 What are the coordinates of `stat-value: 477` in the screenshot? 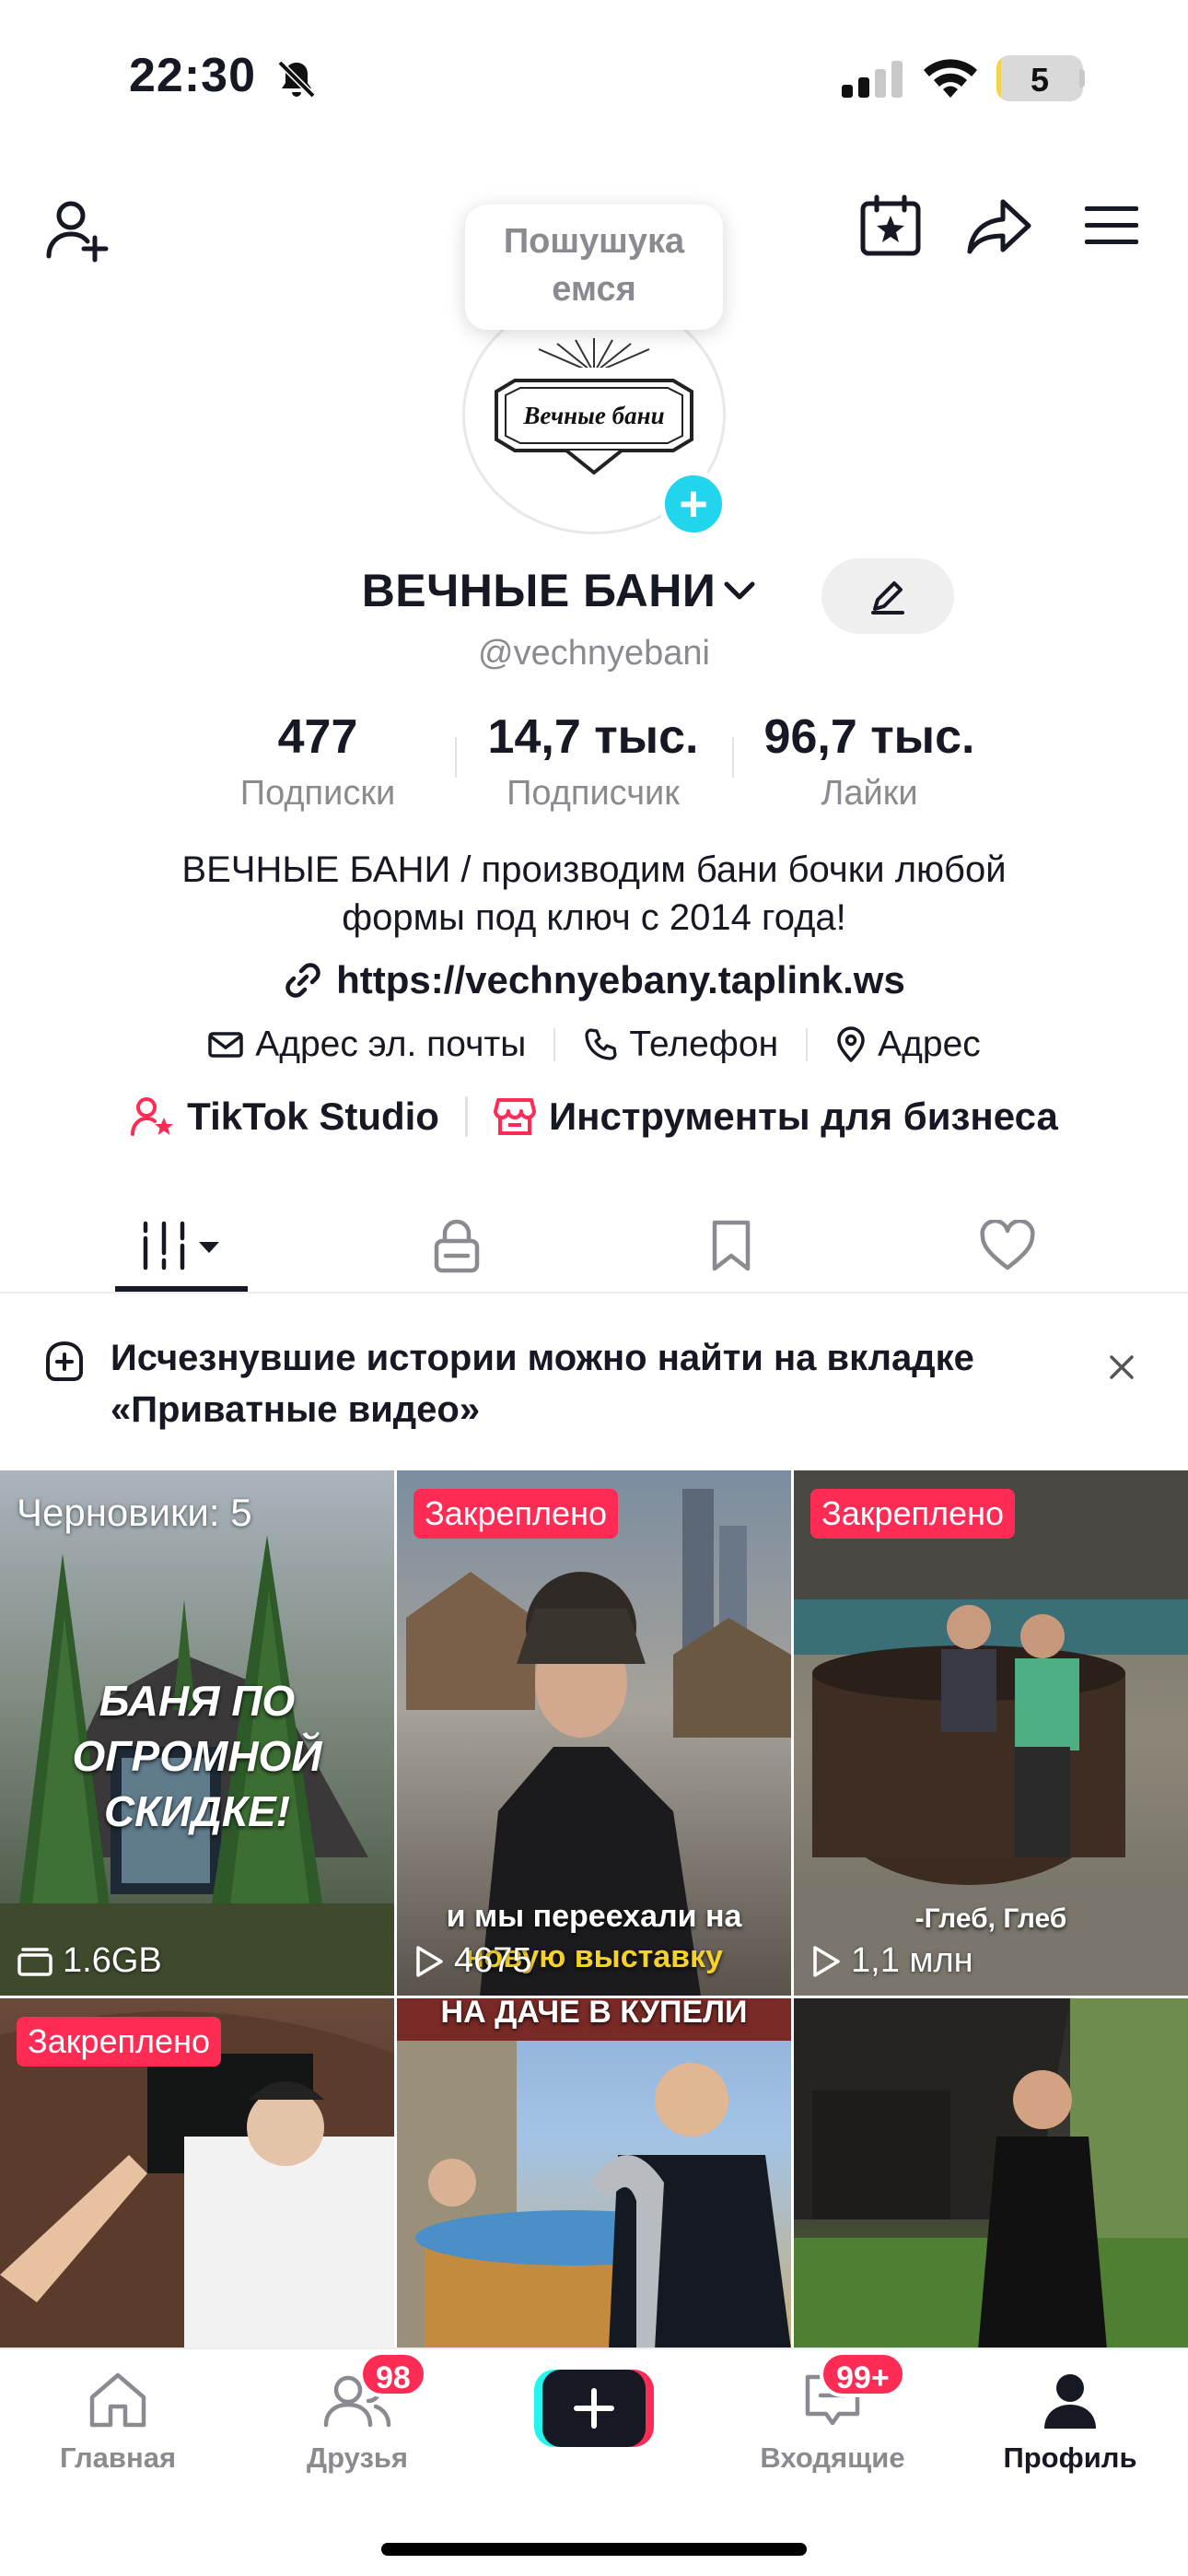 It's located at (317, 737).